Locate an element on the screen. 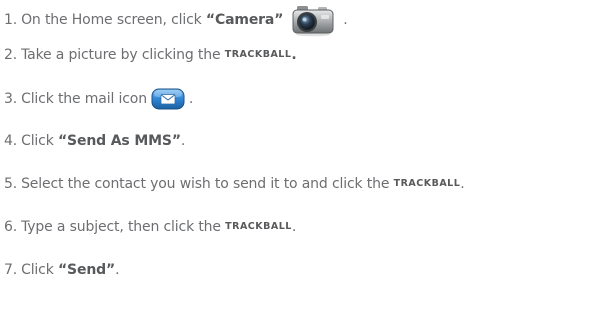 Image resolution: width=600 pixels, height=315 pixels. step-4: 4. Click “Send As MMS” . is located at coordinates (94, 141).